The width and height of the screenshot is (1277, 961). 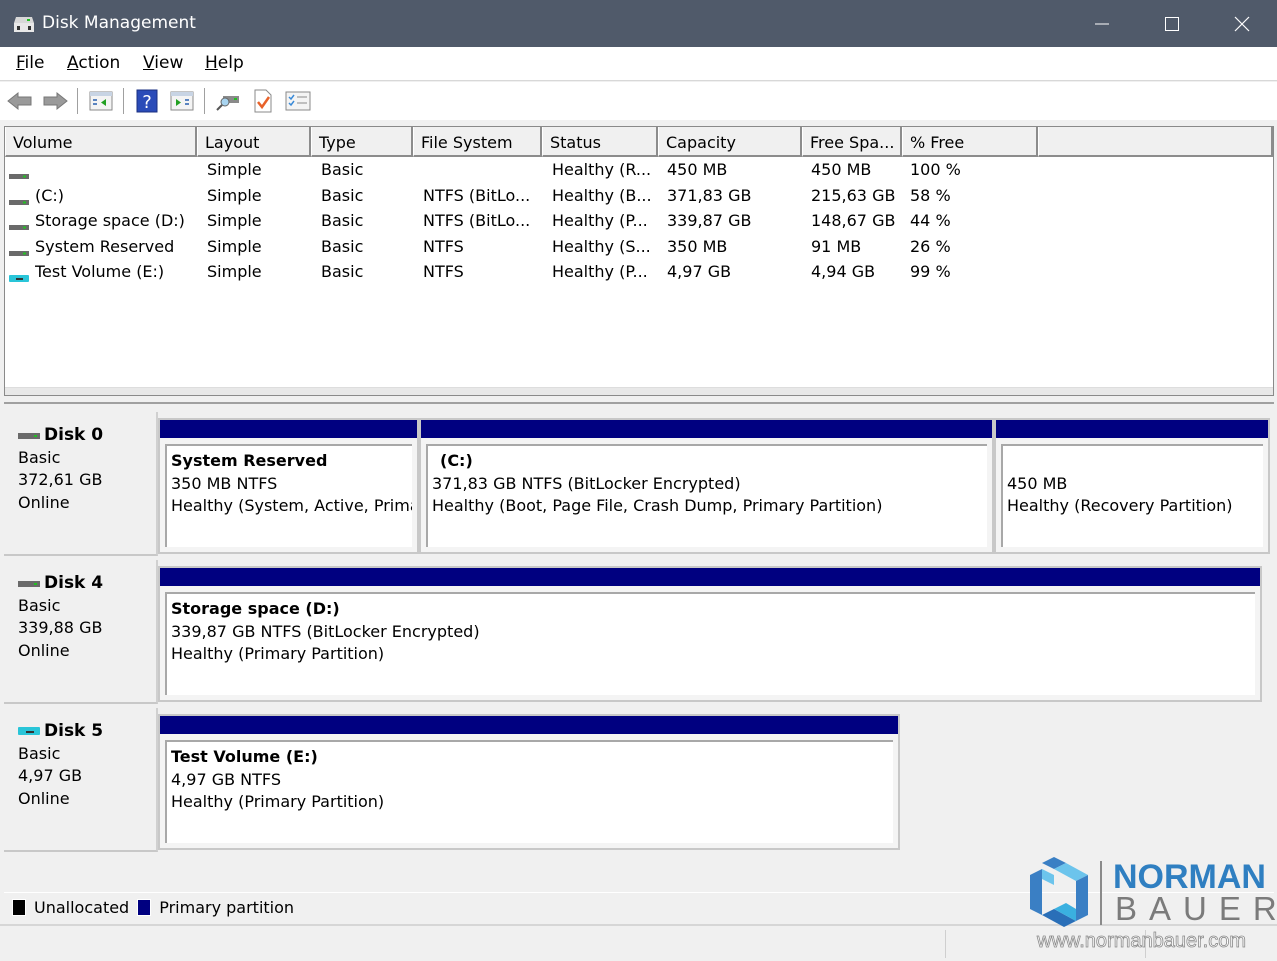 I want to click on disk-label-disk-0: Disk 0 Basic 372,61 GB Online, so click(x=81, y=484).